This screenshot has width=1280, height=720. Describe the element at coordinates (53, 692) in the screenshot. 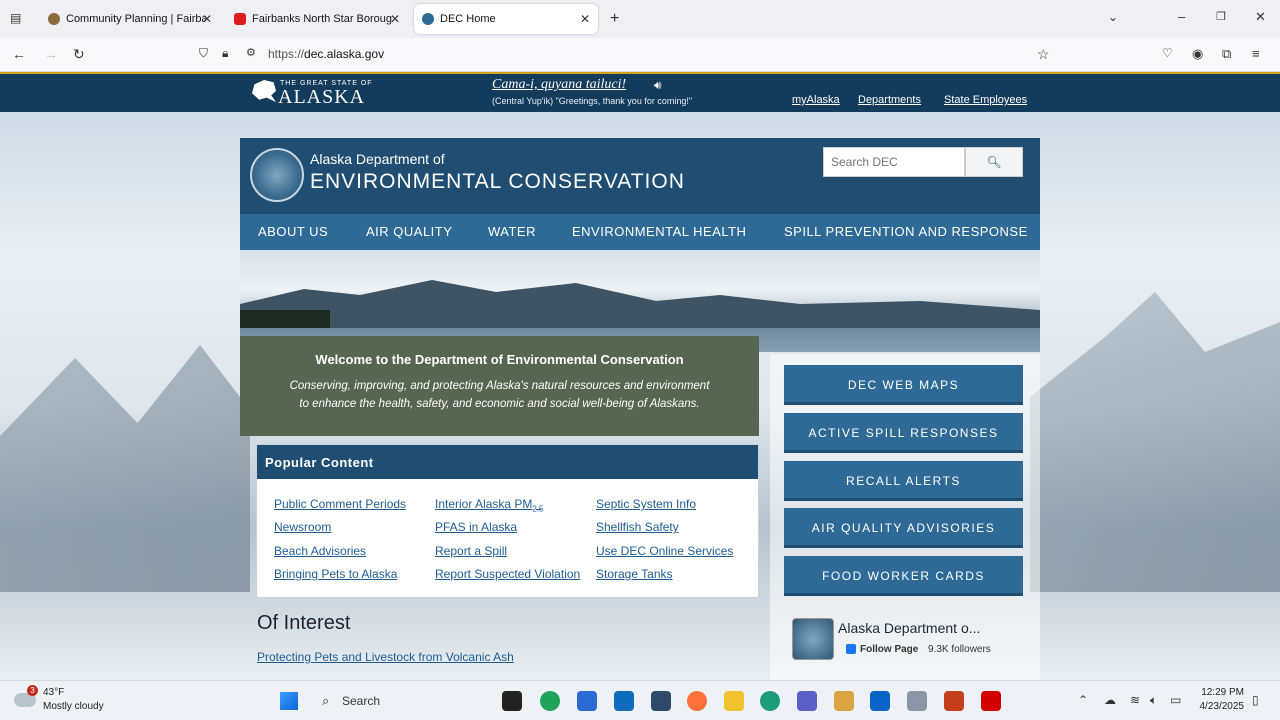

I see `weather-temperature: 43°F` at that location.